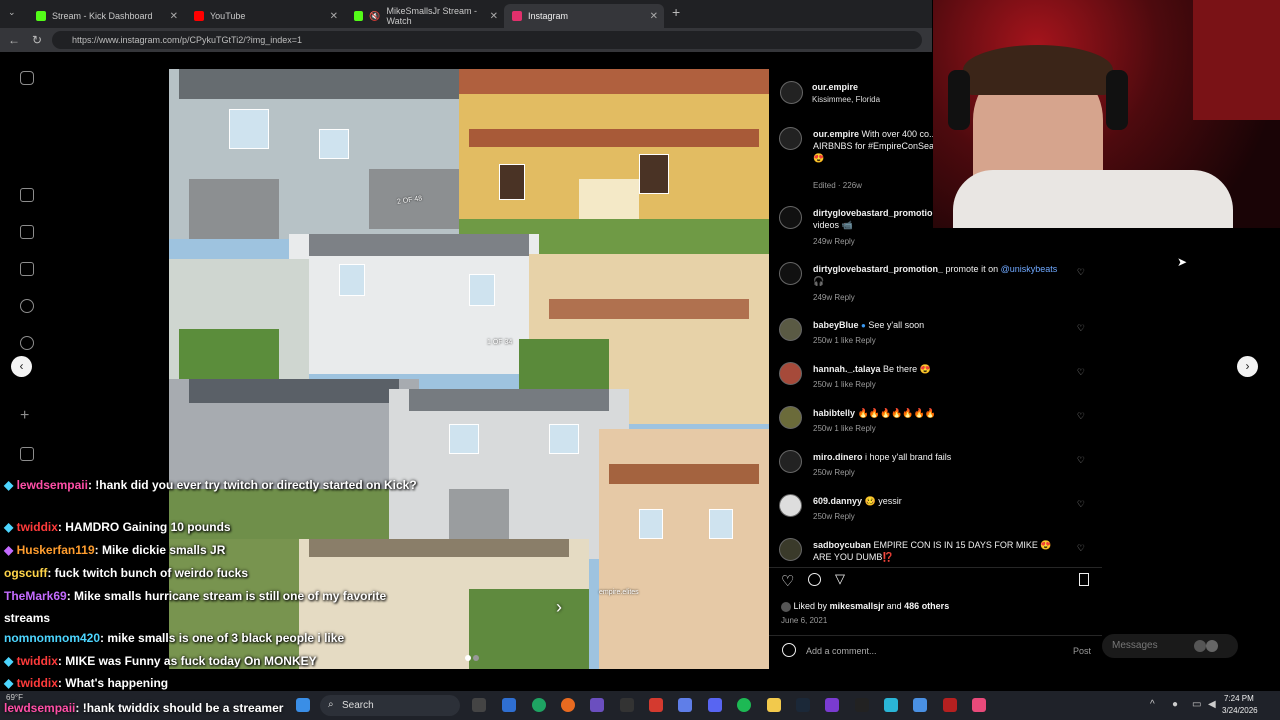 This screenshot has width=1280, height=720. Describe the element at coordinates (959, 100) in the screenshot. I see `headphones` at that location.